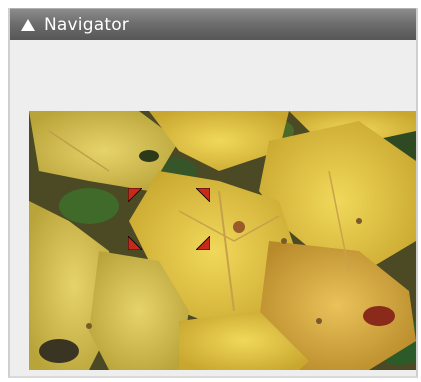 This screenshot has width=421, height=382. I want to click on viewport-corner-top-left, so click(135, 195).